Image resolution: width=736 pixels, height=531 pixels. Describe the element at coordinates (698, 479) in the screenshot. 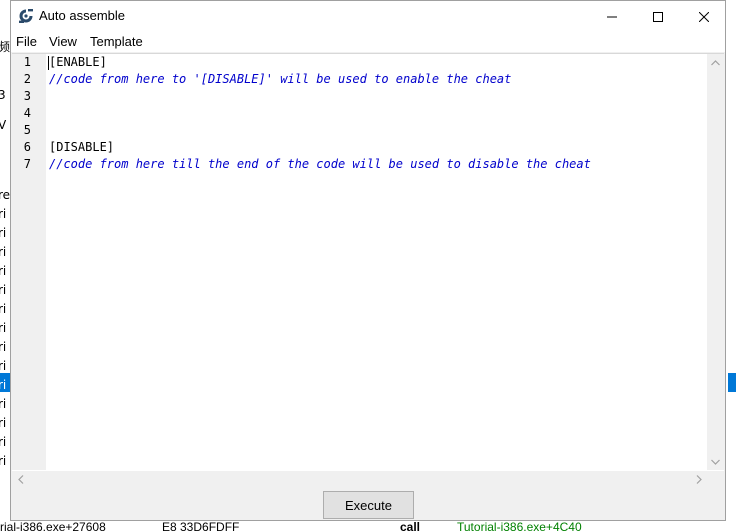

I see `scroll-right-icon` at that location.